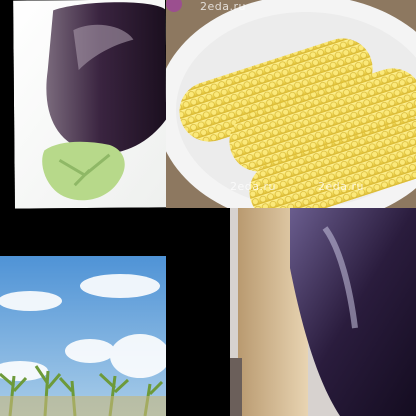 The image size is (416, 416). Describe the element at coordinates (106, 78) in the screenshot. I see `eggplant-body` at that location.